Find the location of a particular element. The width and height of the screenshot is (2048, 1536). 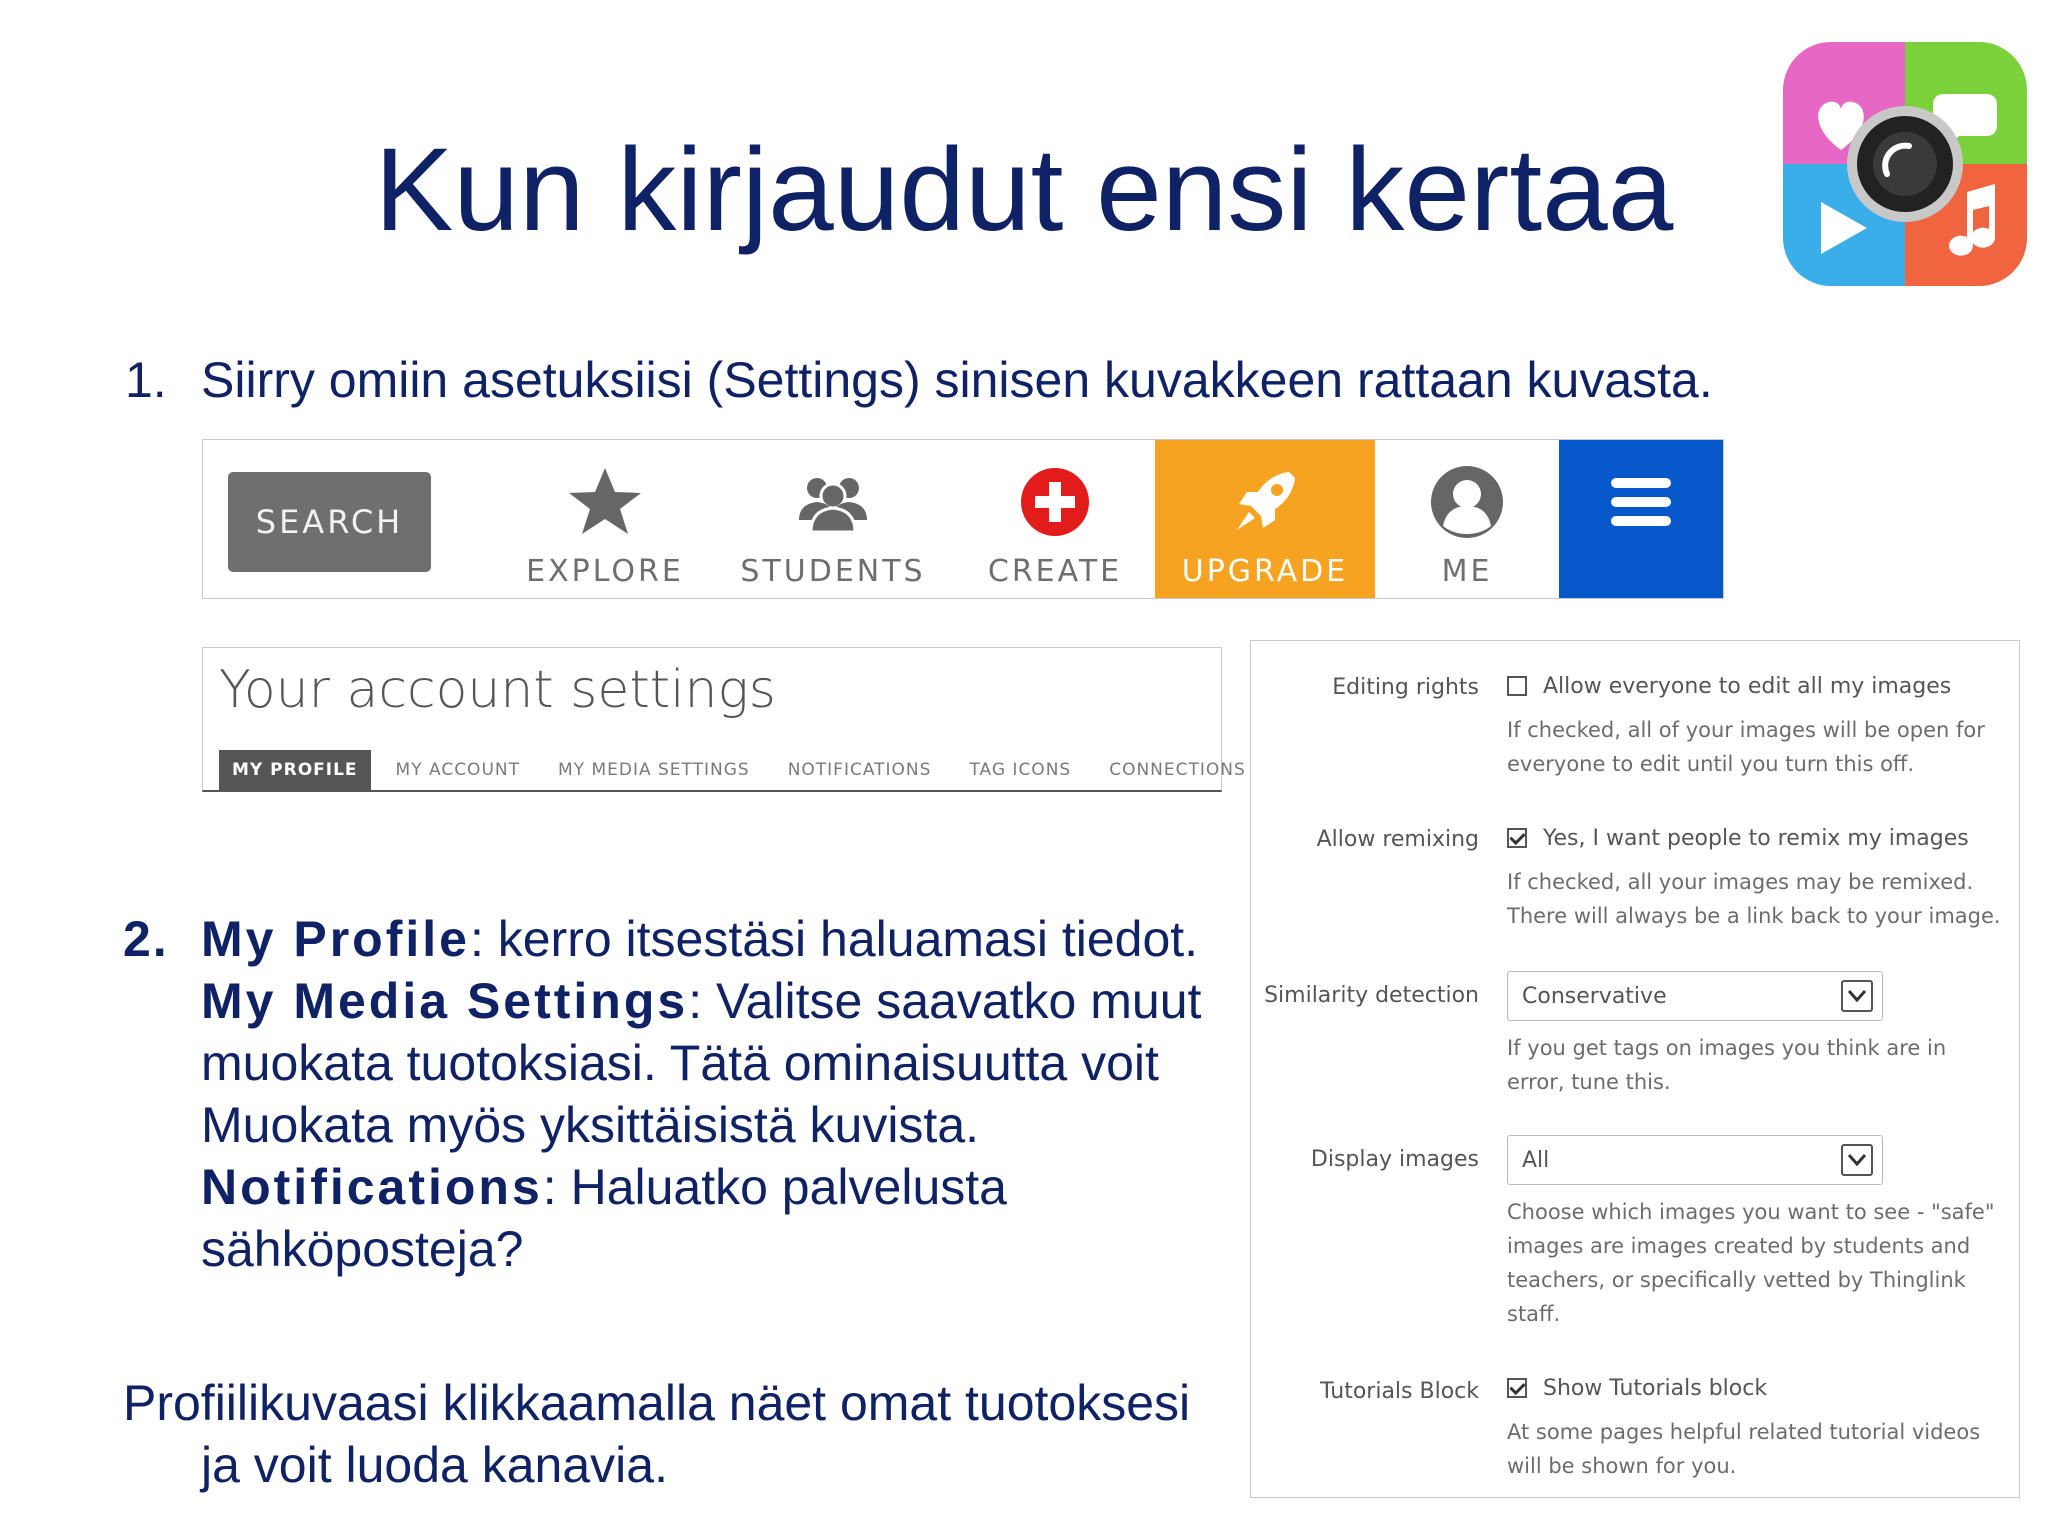

tab-my-account: MY ACCOUNT is located at coordinates (458, 770).